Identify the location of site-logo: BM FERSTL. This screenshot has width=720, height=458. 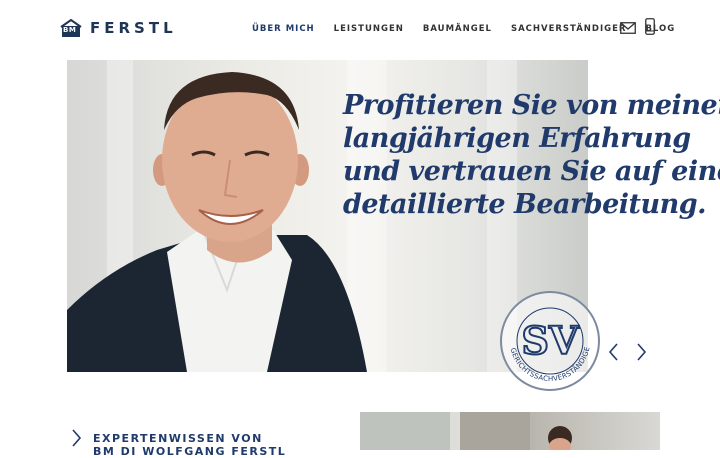
(118, 28).